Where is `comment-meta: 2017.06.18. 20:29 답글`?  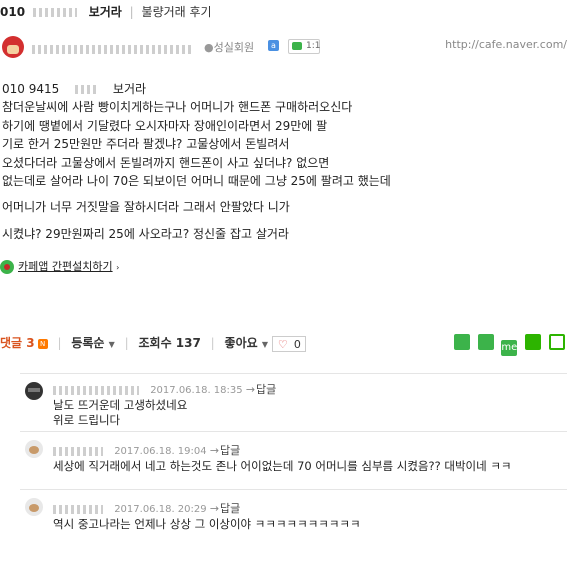 comment-meta: 2017.06.18. 20:29 답글 is located at coordinates (146, 508).